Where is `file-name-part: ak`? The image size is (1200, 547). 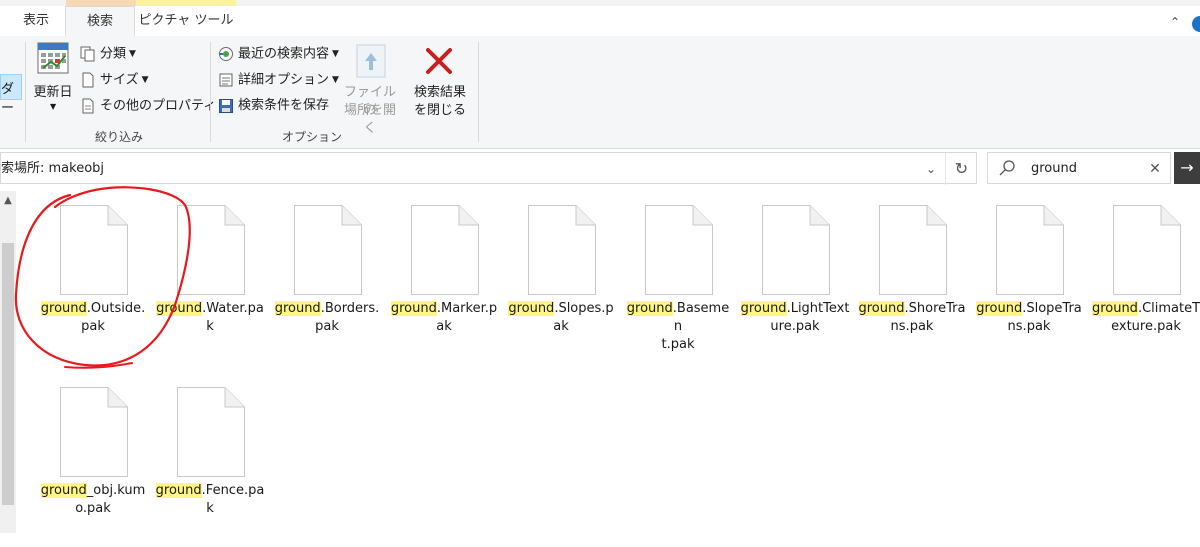 file-name-part: ak is located at coordinates (561, 326).